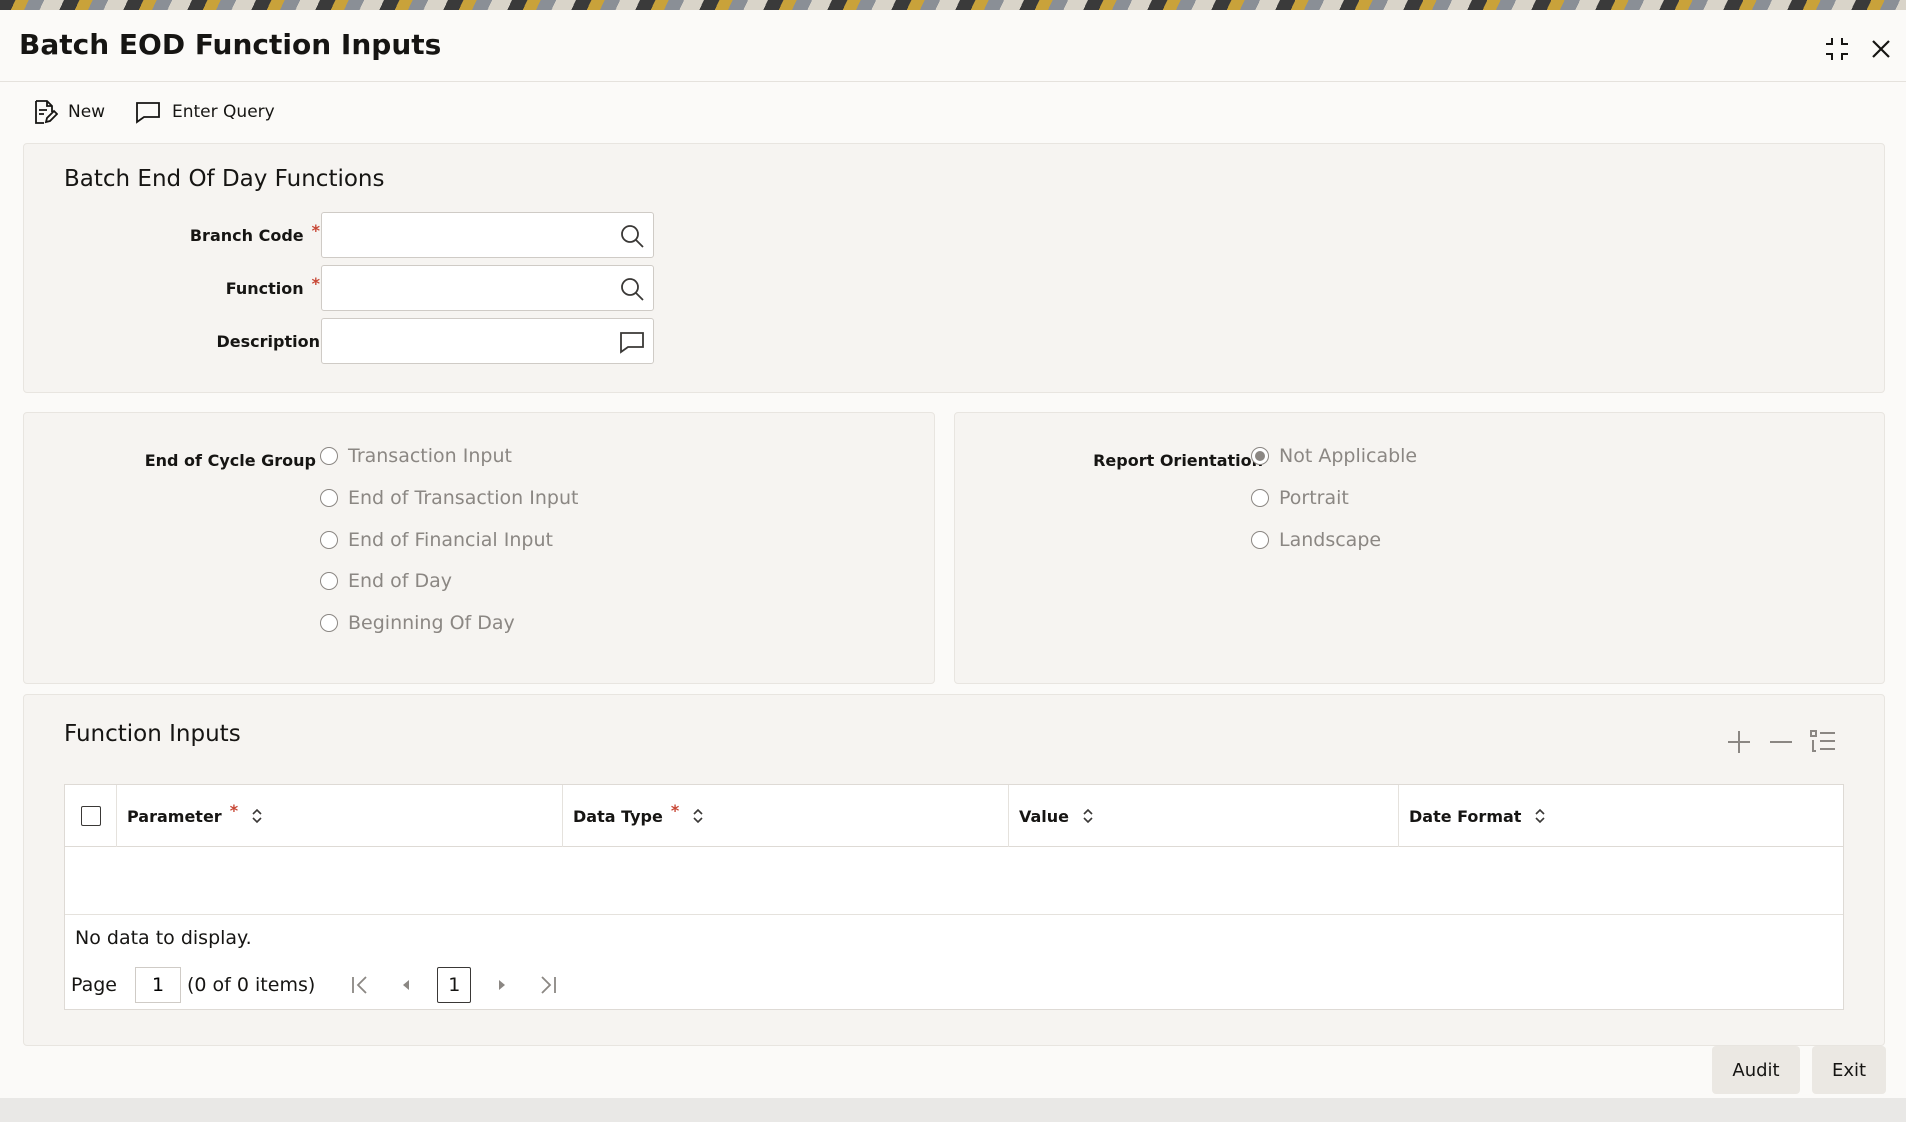 The height and width of the screenshot is (1122, 1906). Describe the element at coordinates (148, 113) in the screenshot. I see `query-bubble-icon` at that location.